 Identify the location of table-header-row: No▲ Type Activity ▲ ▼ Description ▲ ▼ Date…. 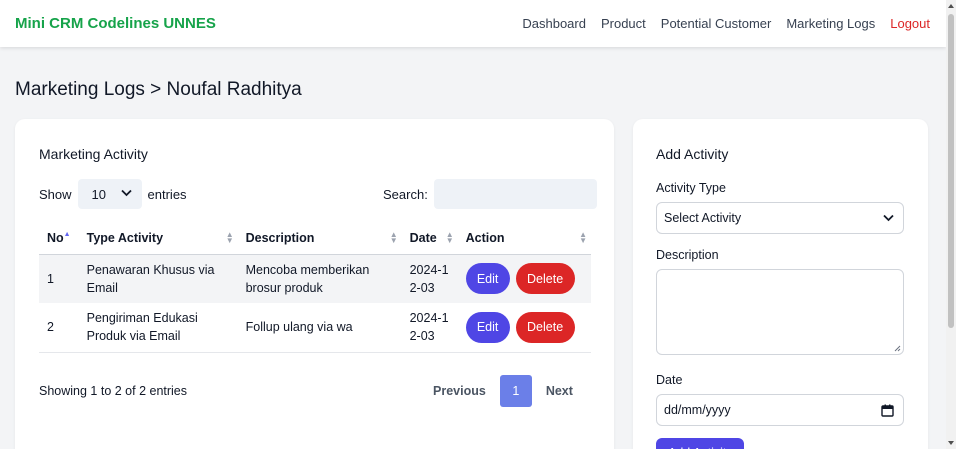
(315, 238).